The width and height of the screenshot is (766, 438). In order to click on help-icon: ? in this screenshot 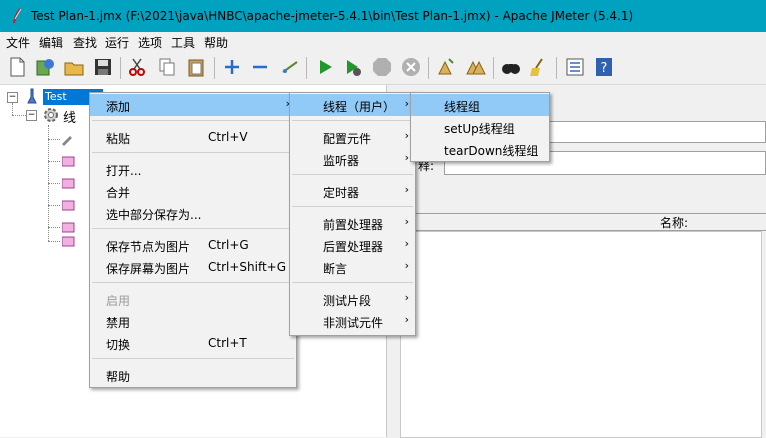, I will do `click(604, 67)`.